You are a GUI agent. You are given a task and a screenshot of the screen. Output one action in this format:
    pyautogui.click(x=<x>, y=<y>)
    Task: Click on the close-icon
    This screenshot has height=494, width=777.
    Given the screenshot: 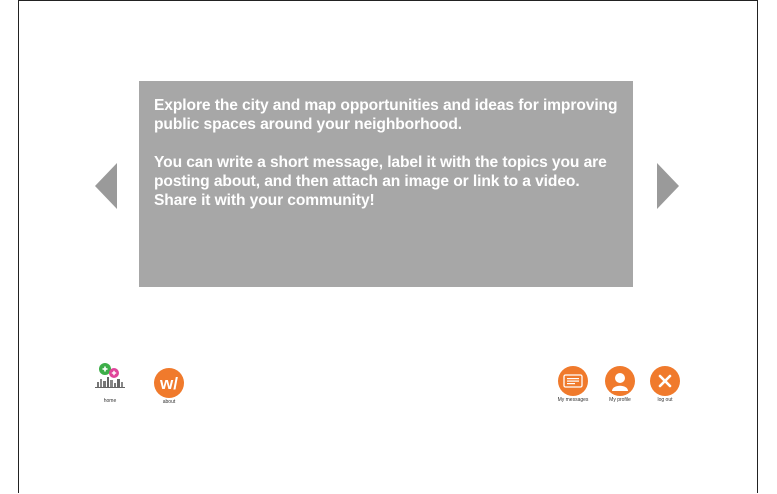 What is the action you would take?
    pyautogui.click(x=665, y=381)
    